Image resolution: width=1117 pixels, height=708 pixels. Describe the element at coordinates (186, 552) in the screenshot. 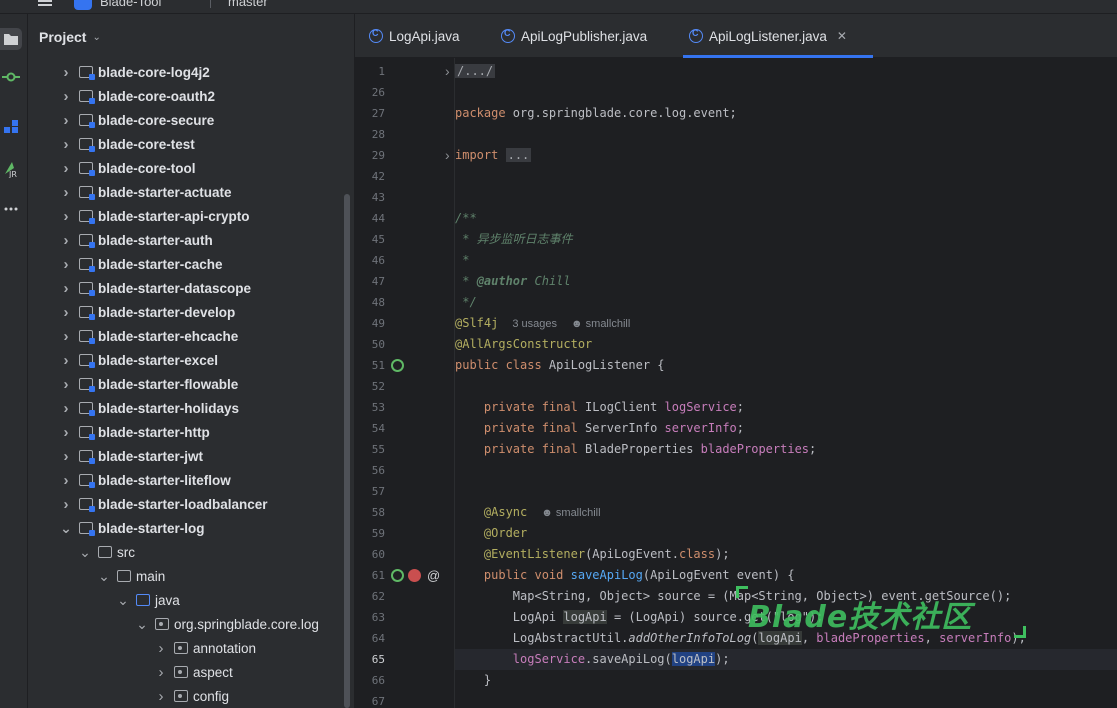

I see `tree-item: ⌄ src` at that location.